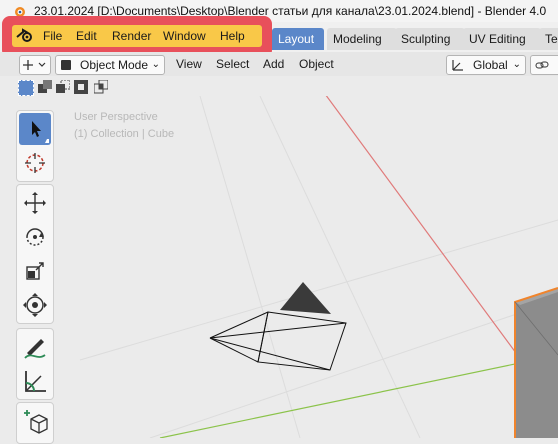  I want to click on mode-label: Object Mode, so click(114, 65).